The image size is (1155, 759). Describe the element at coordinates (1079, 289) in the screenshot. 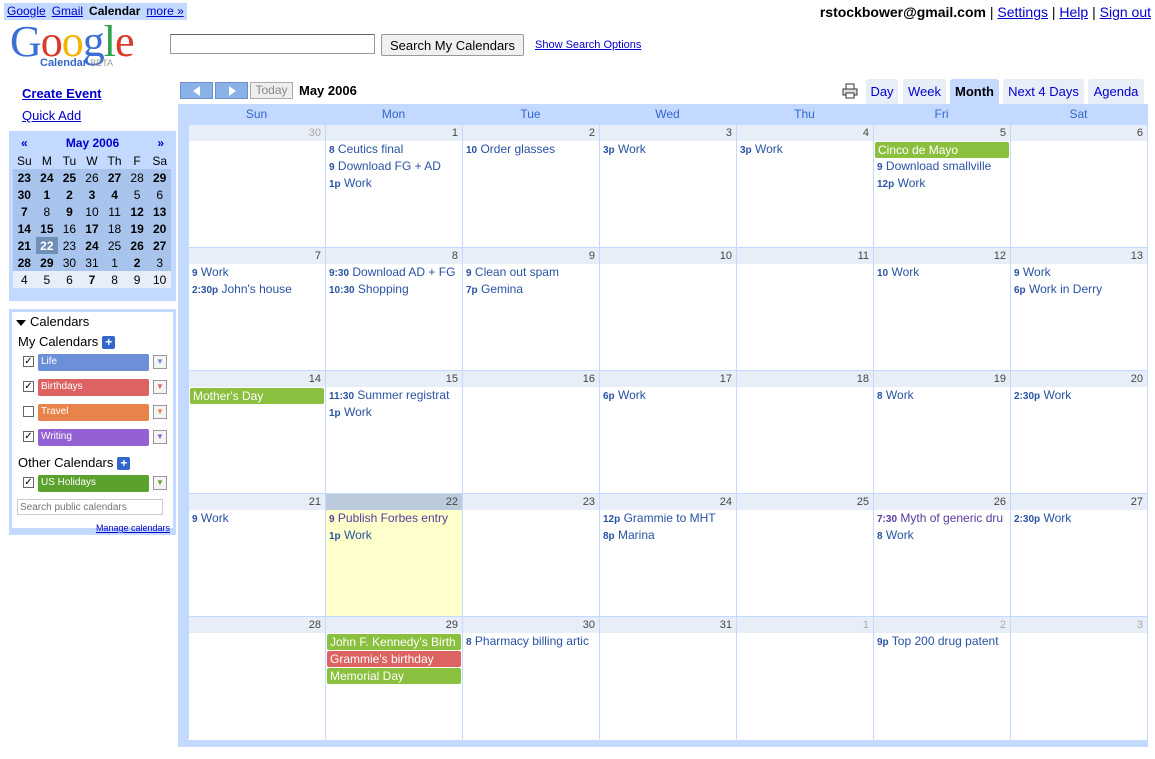

I see `calendar-event: 6p Work in Derry` at that location.